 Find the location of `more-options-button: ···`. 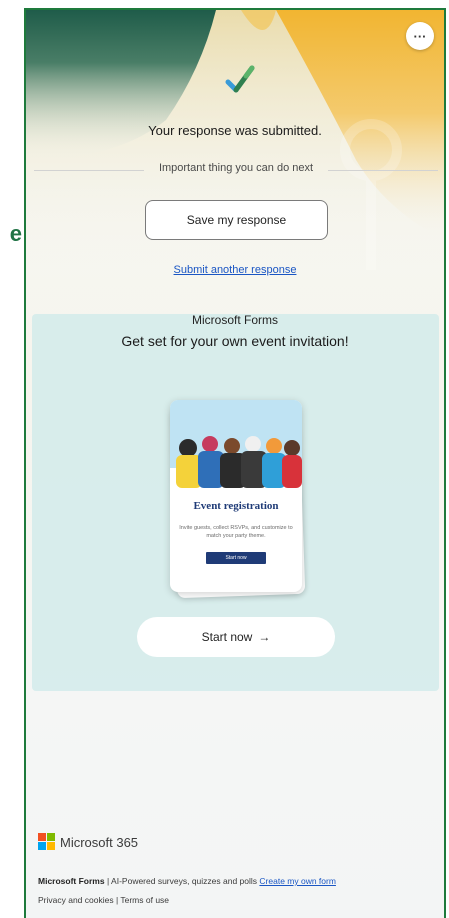

more-options-button: ··· is located at coordinates (420, 36).